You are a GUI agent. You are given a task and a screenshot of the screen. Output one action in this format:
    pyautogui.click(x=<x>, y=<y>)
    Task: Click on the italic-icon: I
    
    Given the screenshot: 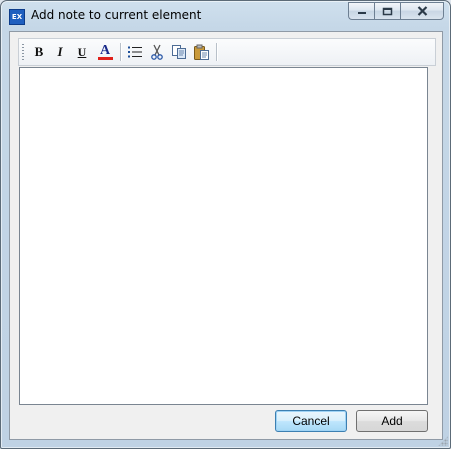 What is the action you would take?
    pyautogui.click(x=60, y=51)
    